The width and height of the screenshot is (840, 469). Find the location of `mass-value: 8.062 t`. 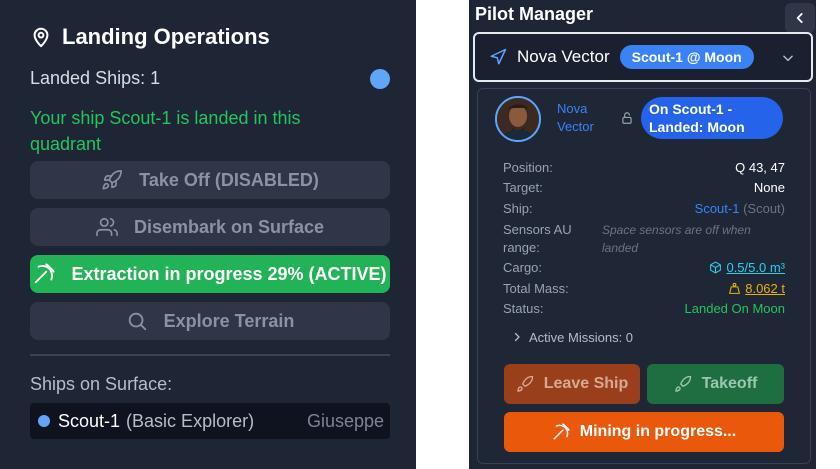

mass-value: 8.062 t is located at coordinates (756, 288).